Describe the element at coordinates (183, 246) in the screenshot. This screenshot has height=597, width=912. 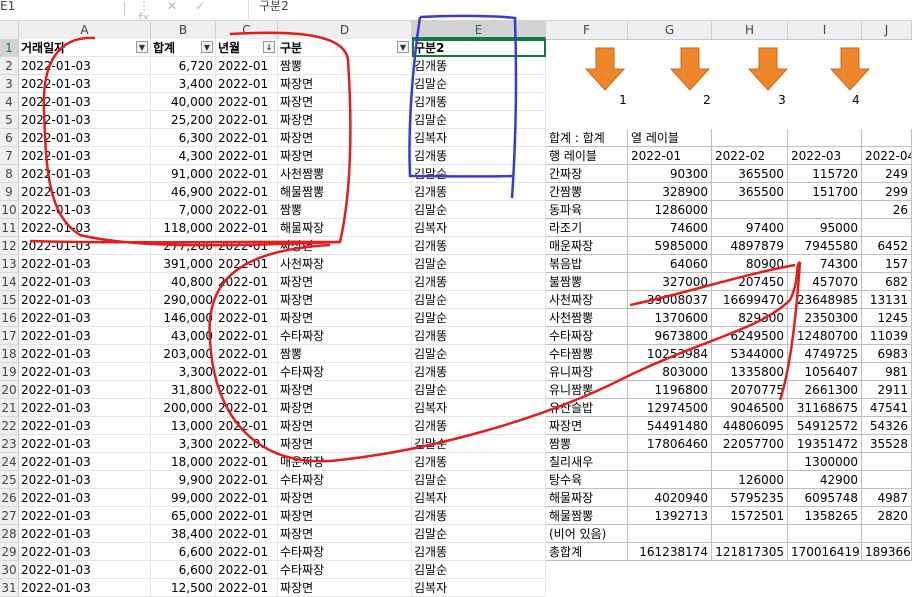
I see `cell-b: 277,200` at that location.